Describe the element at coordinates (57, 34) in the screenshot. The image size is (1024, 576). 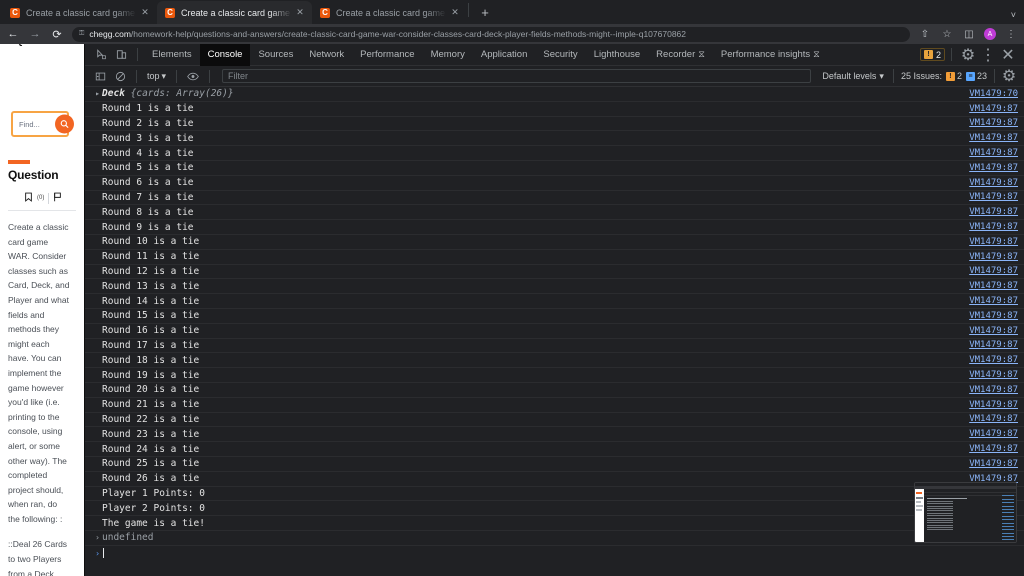
I see `reload-button: ⟳` at that location.